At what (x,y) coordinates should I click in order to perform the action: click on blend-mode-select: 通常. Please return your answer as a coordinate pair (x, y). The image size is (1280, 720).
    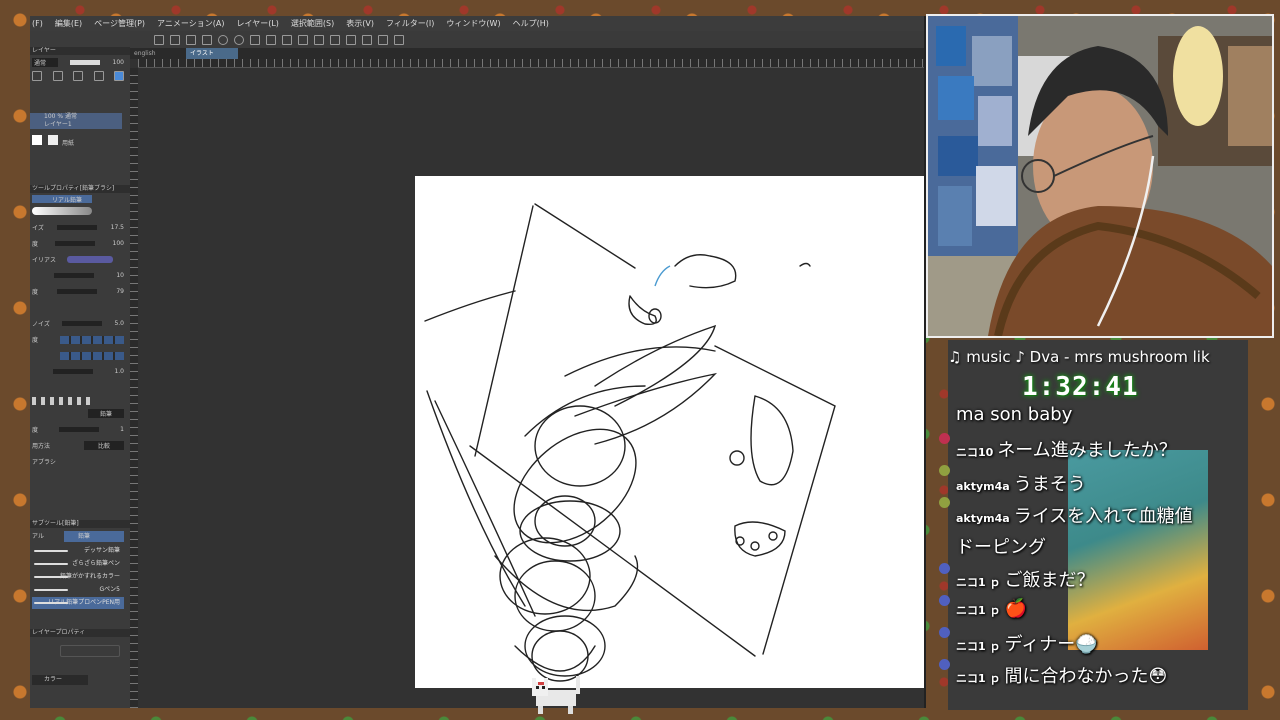
    Looking at the image, I should click on (45, 62).